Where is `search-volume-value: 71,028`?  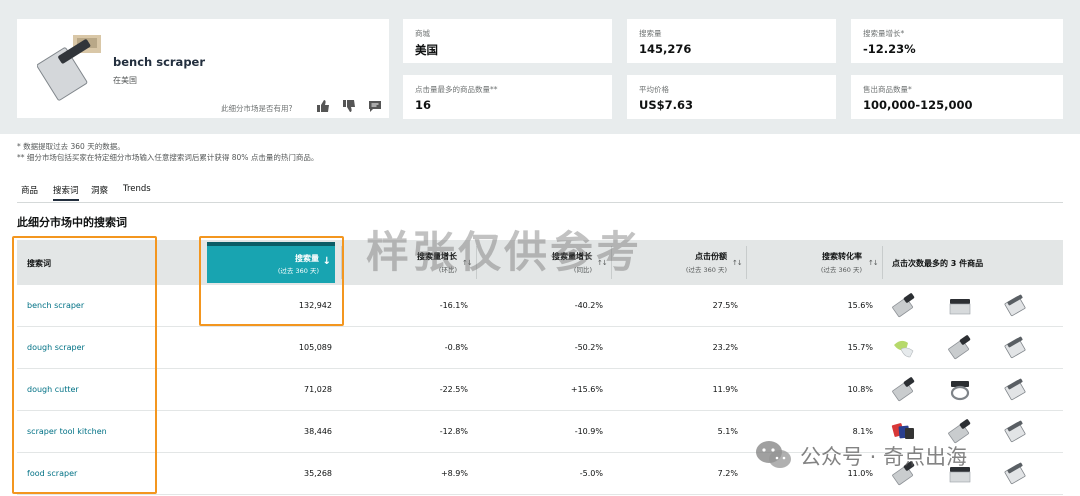
search-volume-value: 71,028 is located at coordinates (318, 389).